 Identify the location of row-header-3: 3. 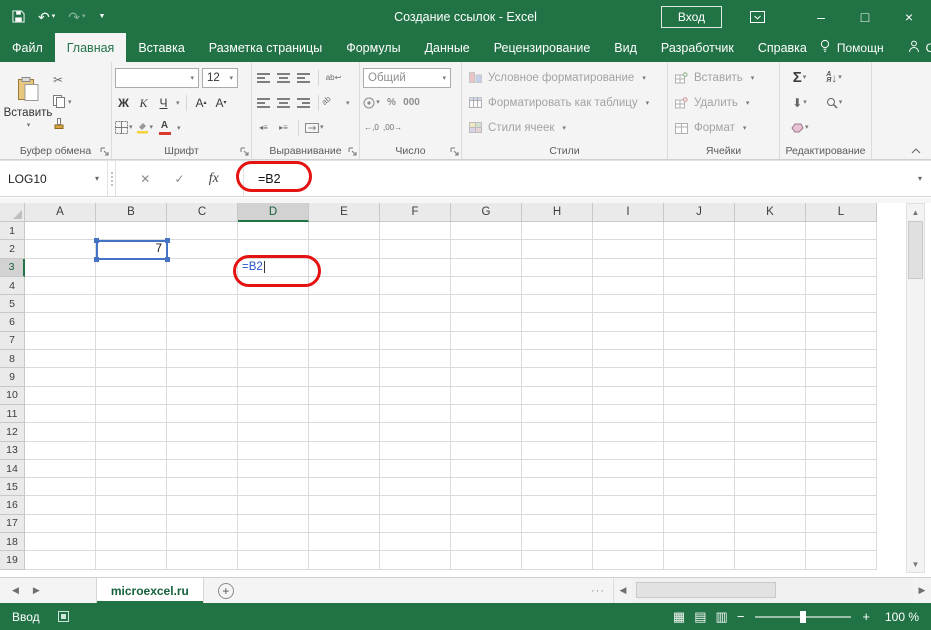
(12, 267).